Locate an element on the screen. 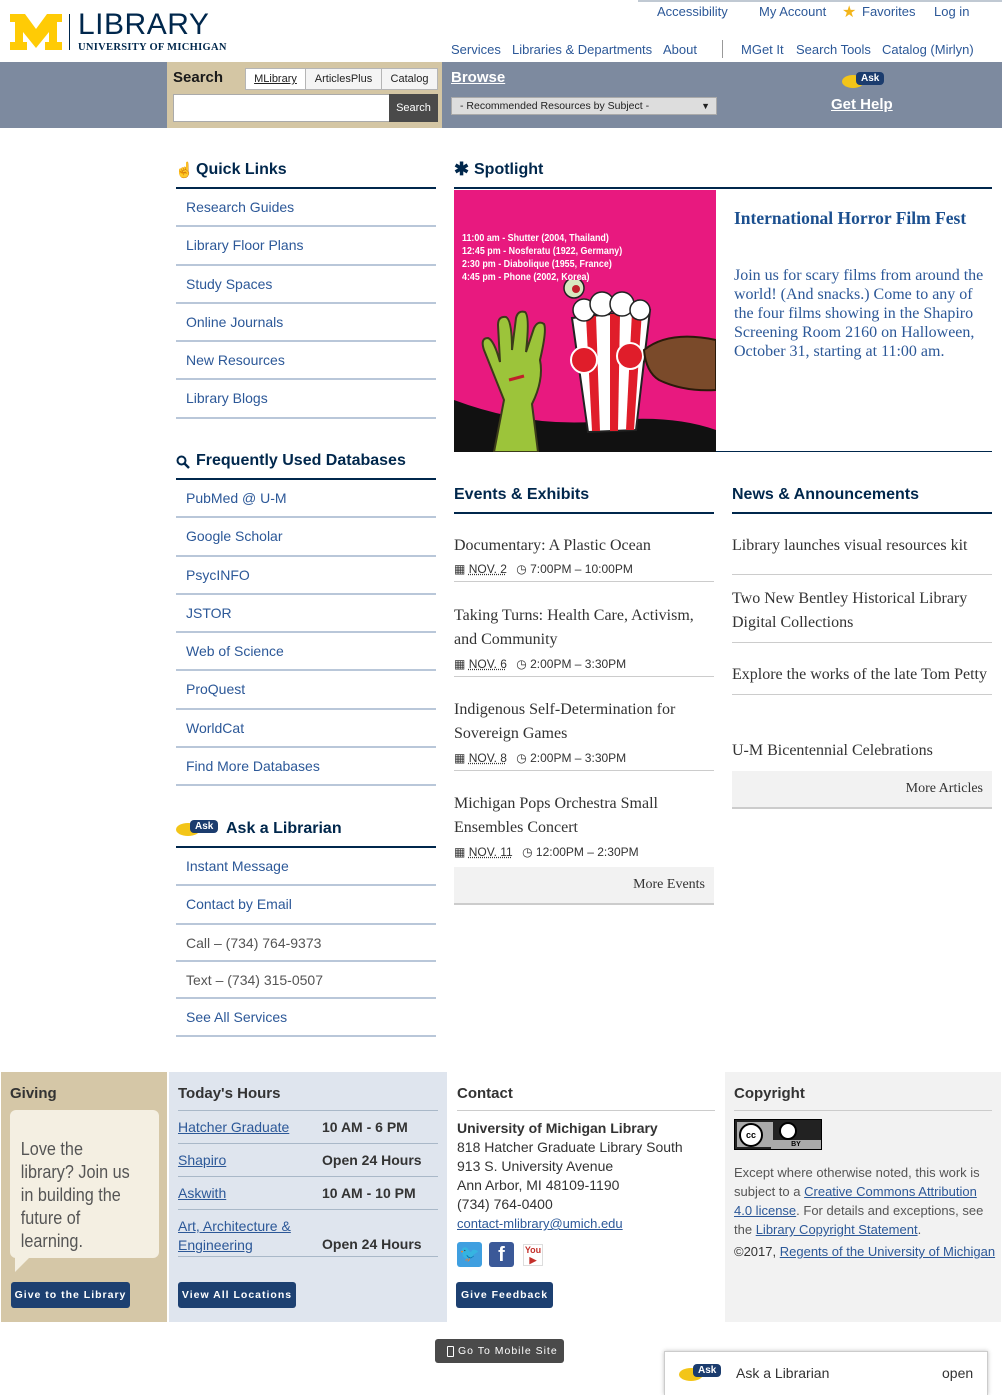  accessibility-link: Accessibility is located at coordinates (692, 11).